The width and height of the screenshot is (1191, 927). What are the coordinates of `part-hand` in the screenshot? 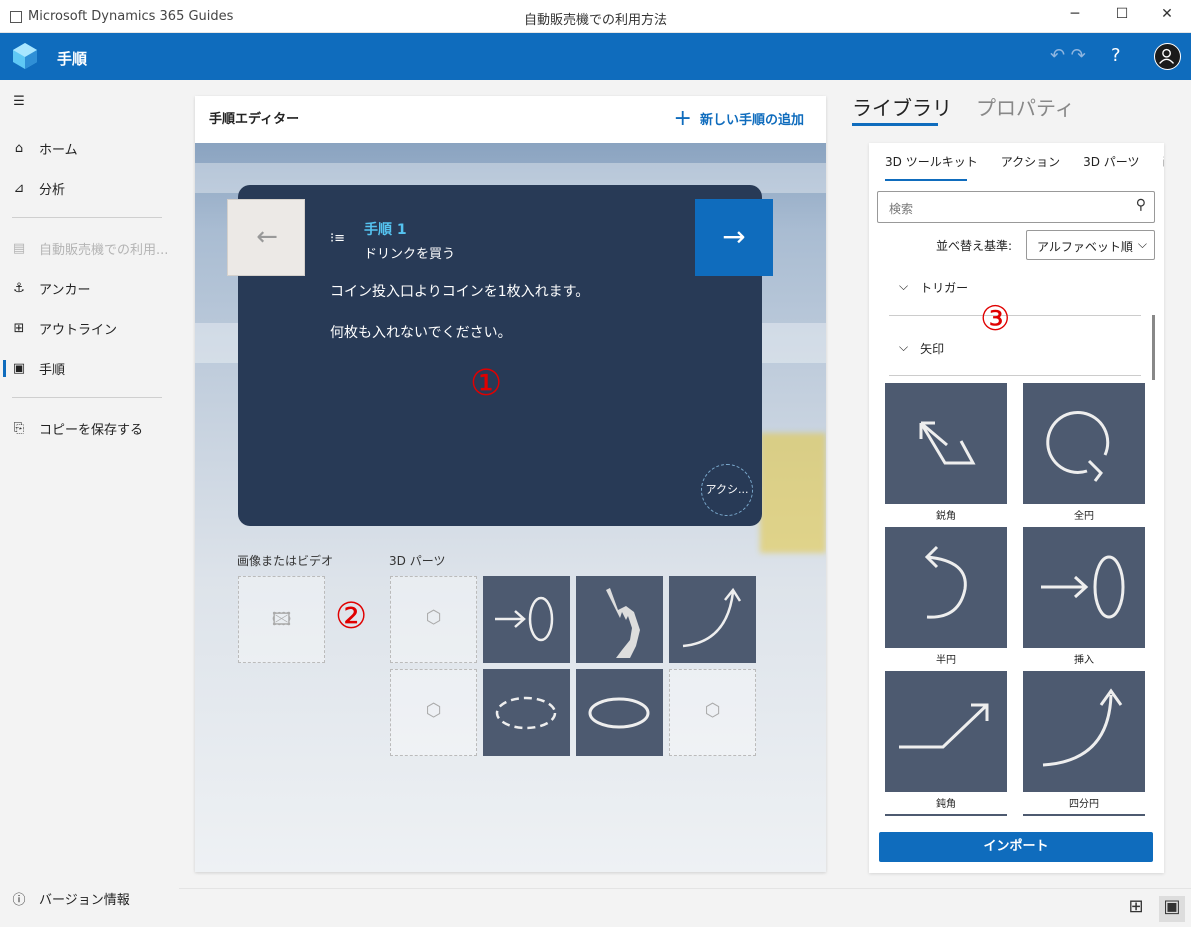 It's located at (619, 619).